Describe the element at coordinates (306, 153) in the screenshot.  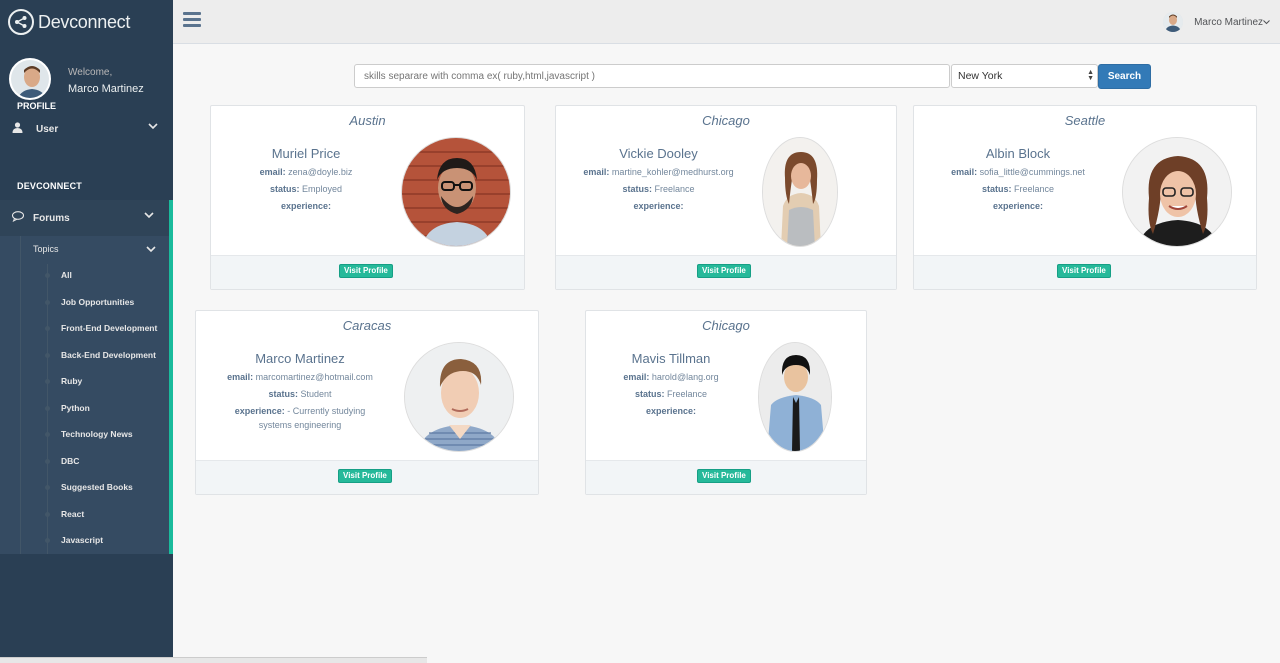
I see `card-person-name: Muriel Price` at that location.